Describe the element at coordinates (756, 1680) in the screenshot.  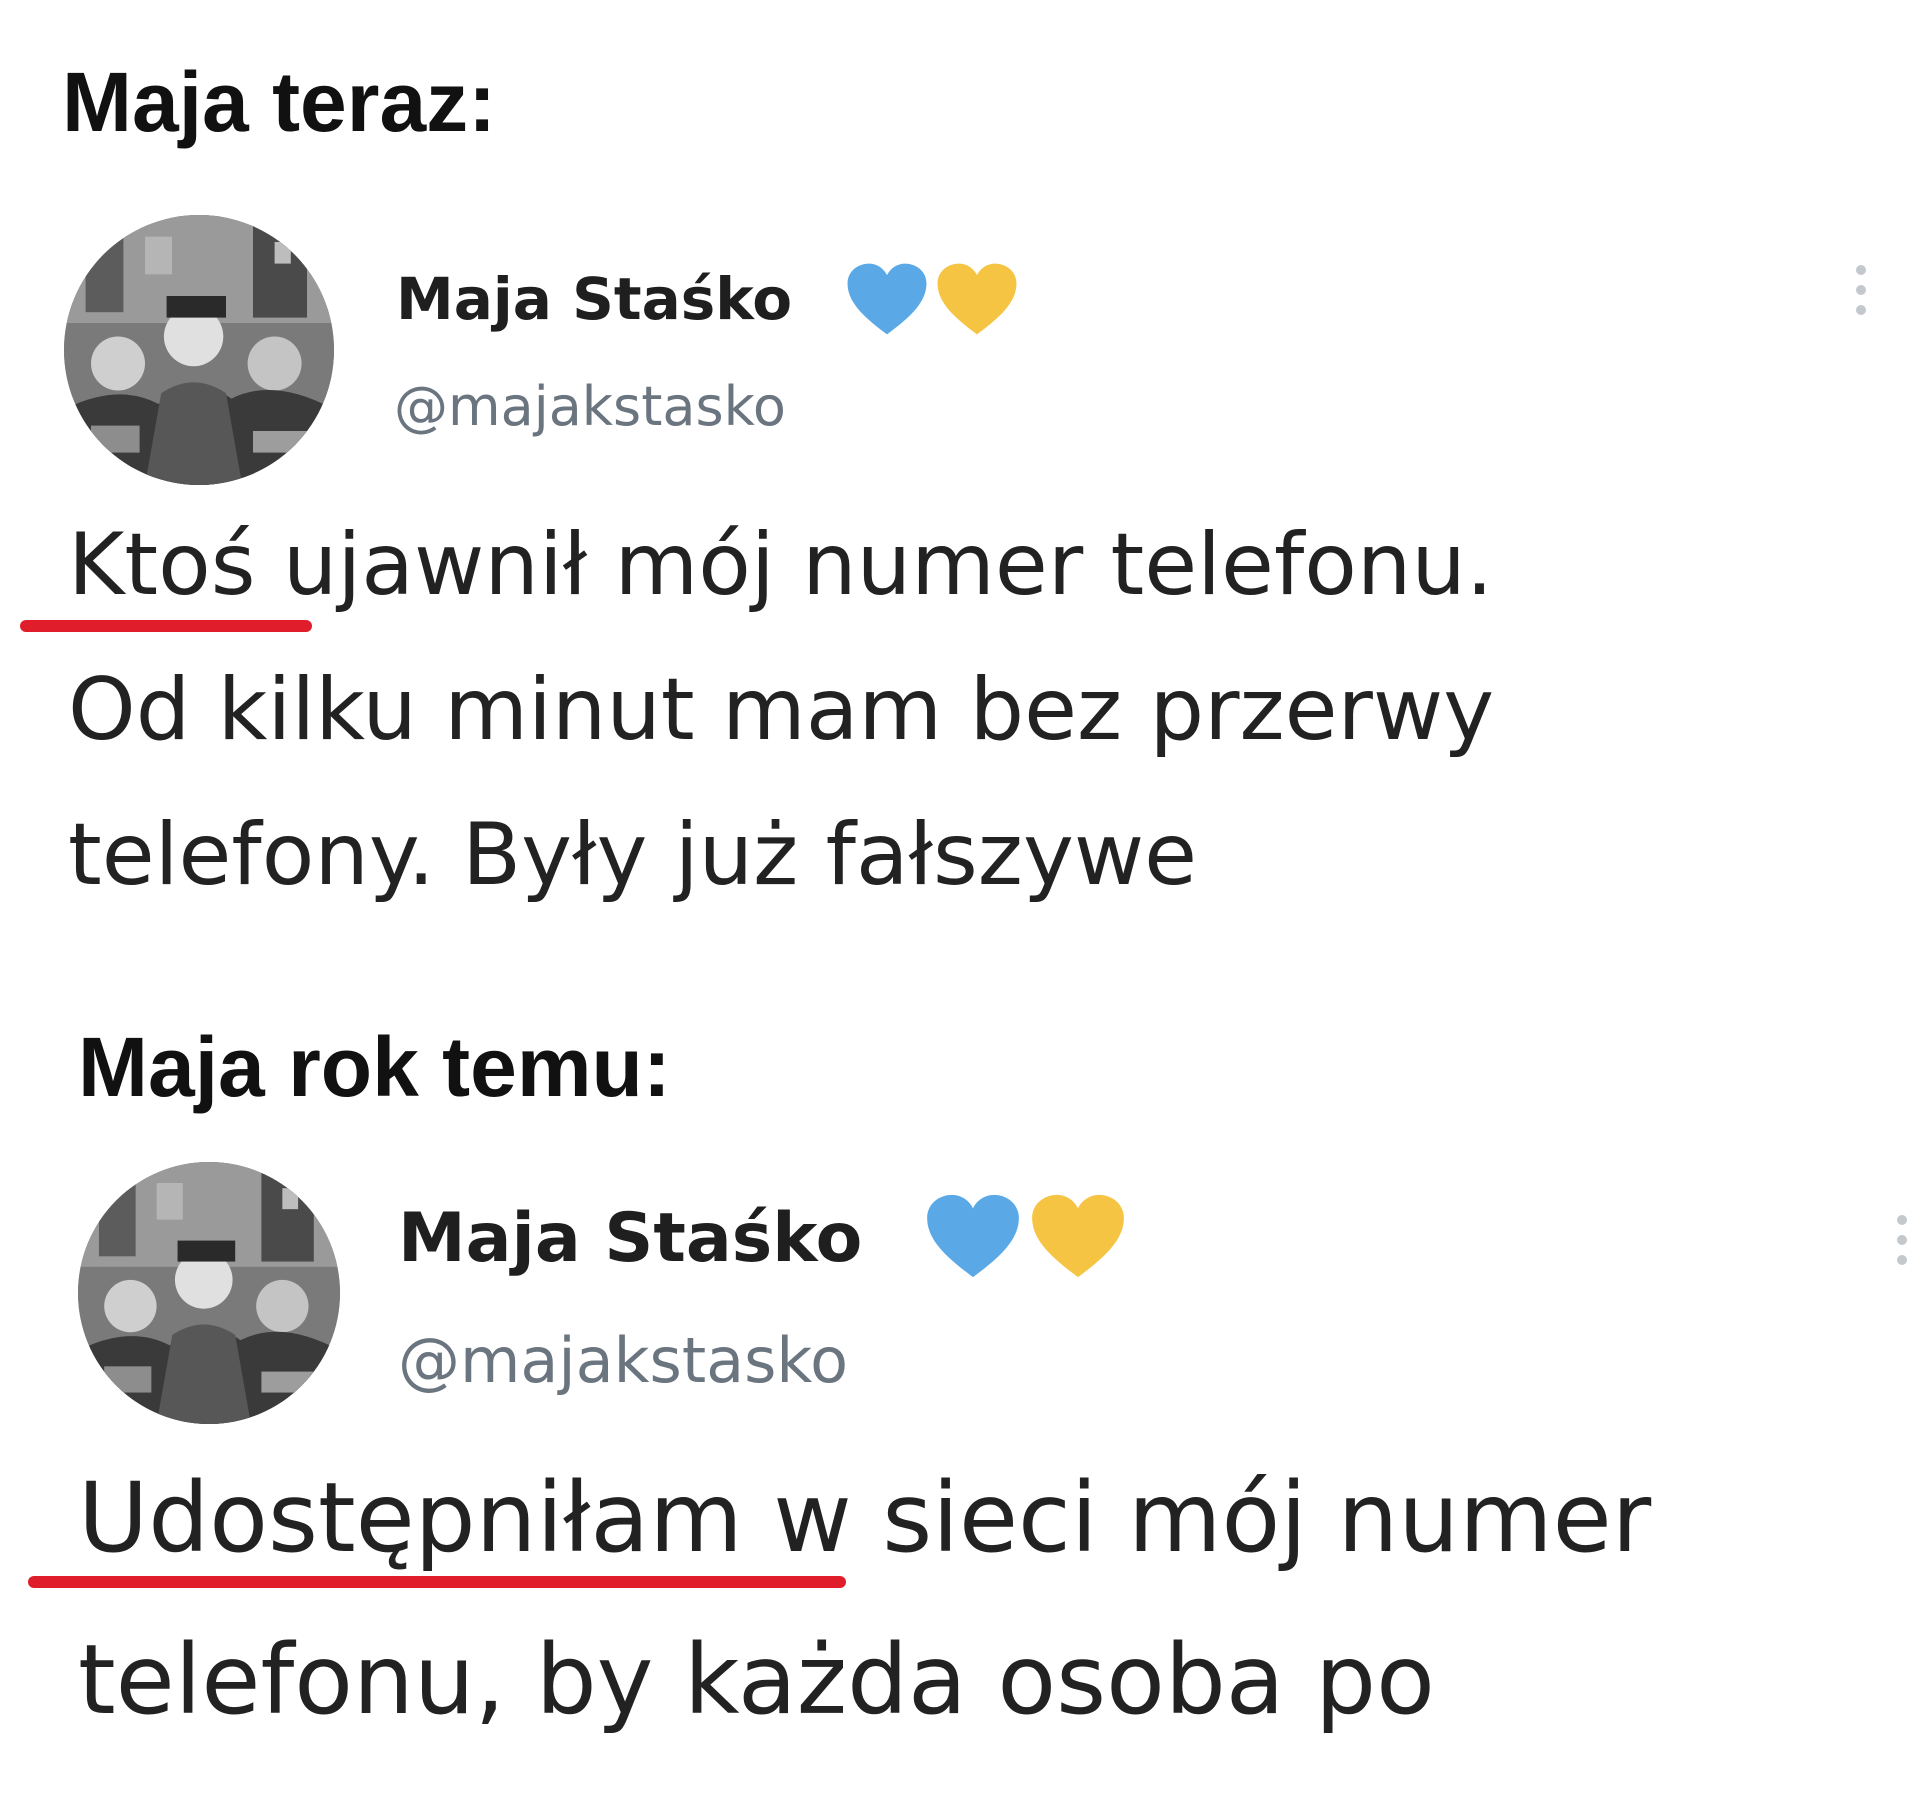
I see `tweet-text-line: telefonu, by każda osoba po` at that location.